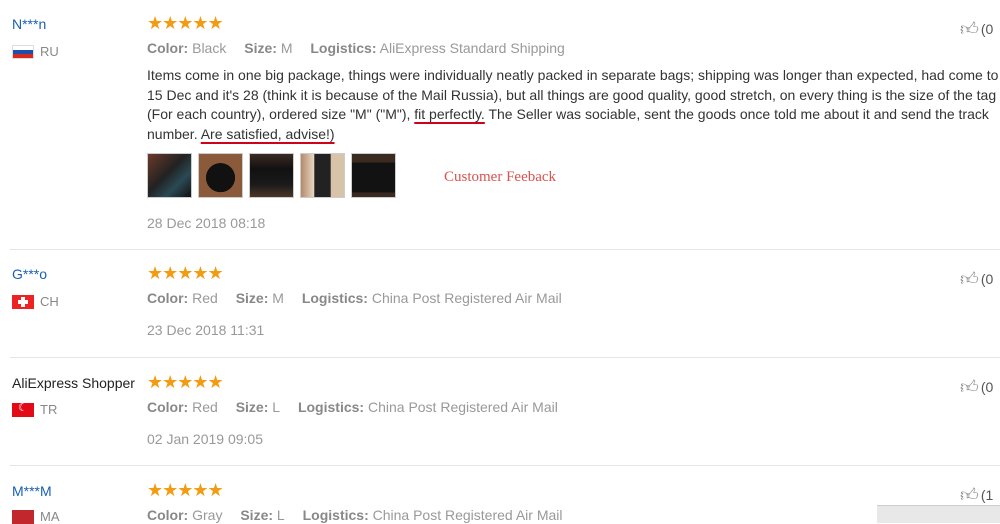 Image resolution: width=1000 pixels, height=524 pixels. What do you see at coordinates (35, 51) in the screenshot?
I see `reviewer-country: RU` at bounding box center [35, 51].